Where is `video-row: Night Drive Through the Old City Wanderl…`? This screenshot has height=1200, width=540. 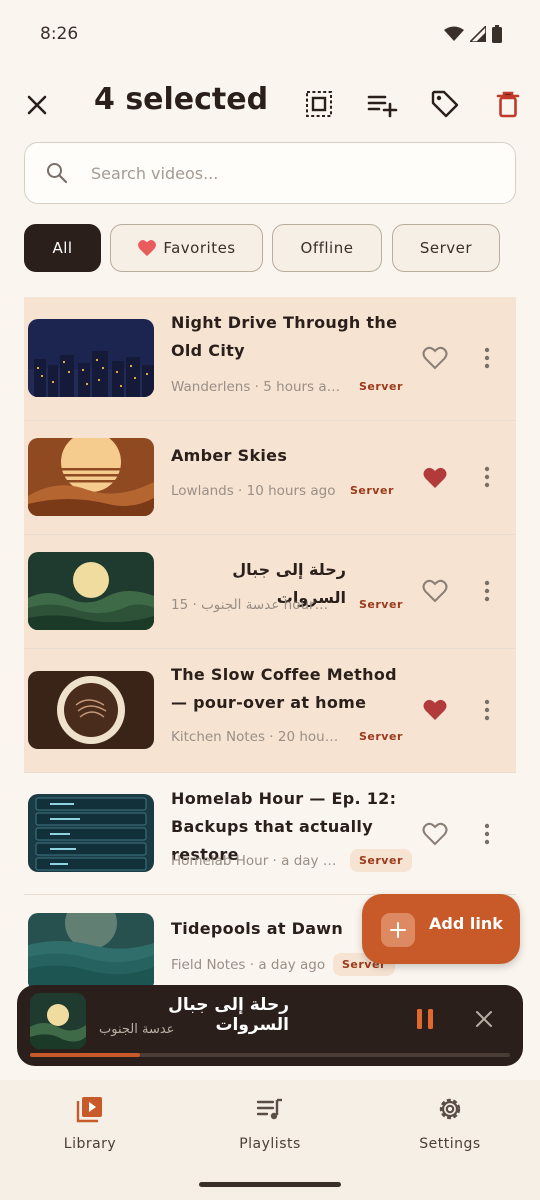
video-row: Night Drive Through the Old City Wanderl… is located at coordinates (270, 359).